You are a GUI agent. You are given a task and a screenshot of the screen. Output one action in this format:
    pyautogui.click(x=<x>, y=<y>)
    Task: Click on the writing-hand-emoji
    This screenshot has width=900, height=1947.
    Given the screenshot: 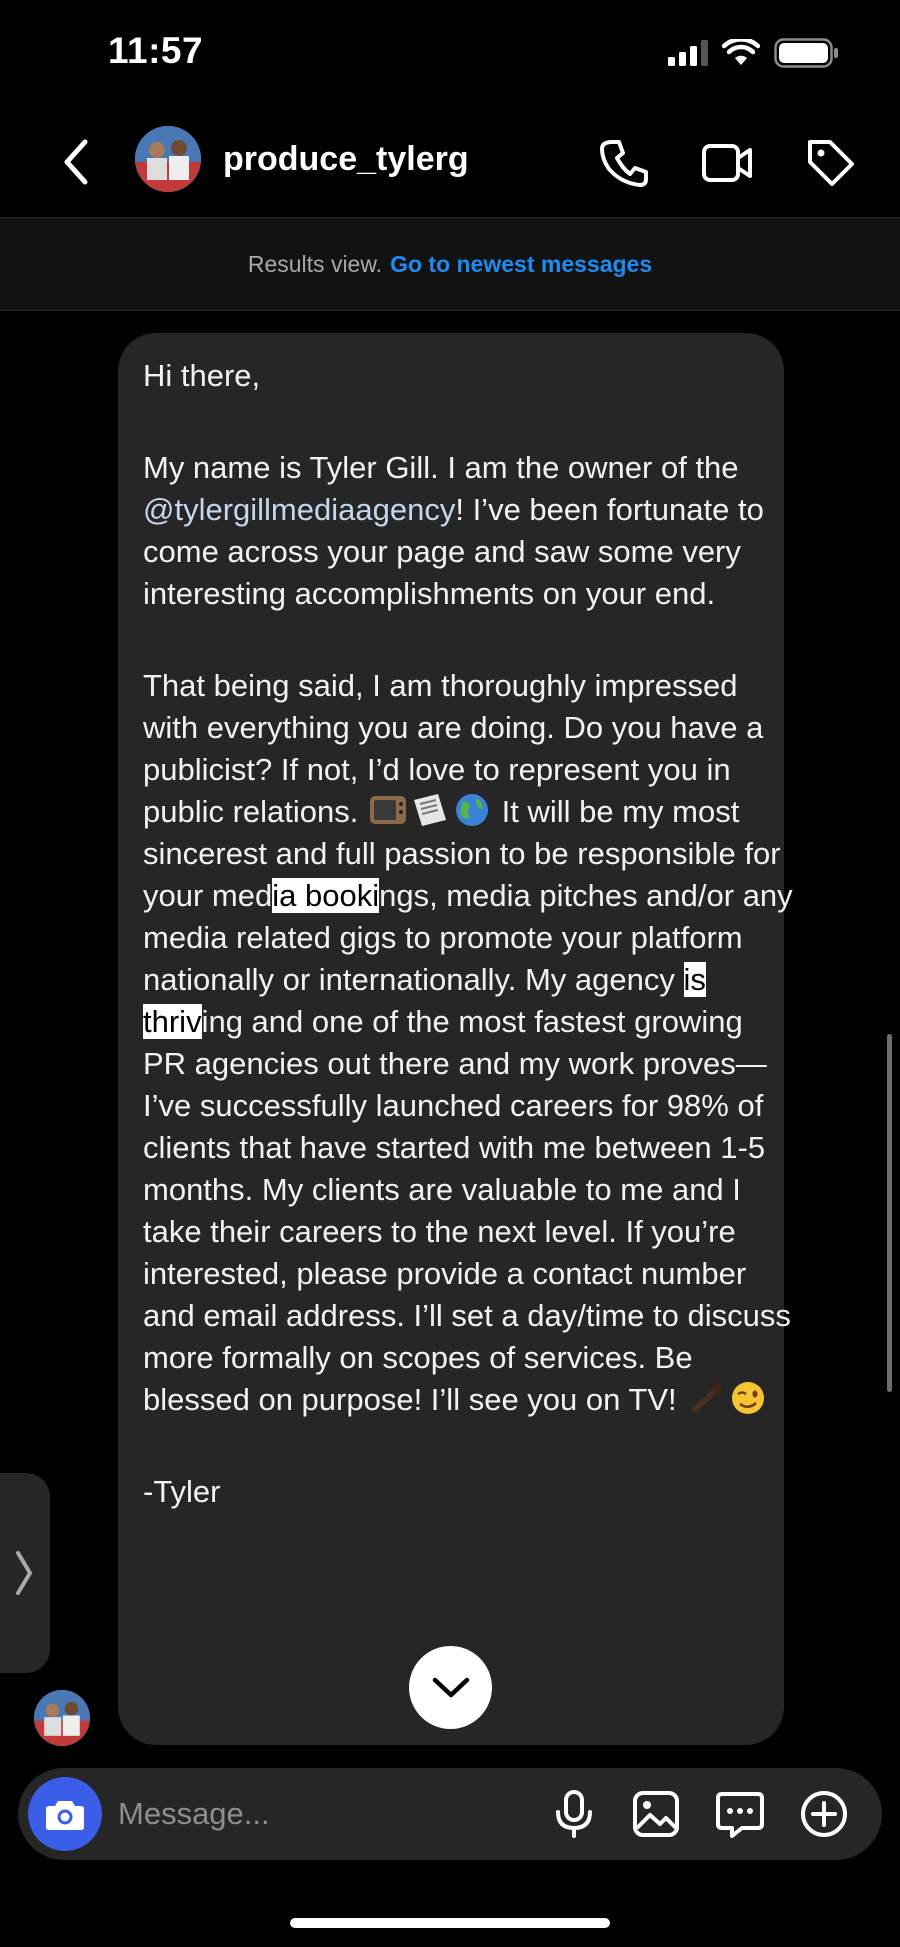 What is the action you would take?
    pyautogui.click(x=706, y=1397)
    